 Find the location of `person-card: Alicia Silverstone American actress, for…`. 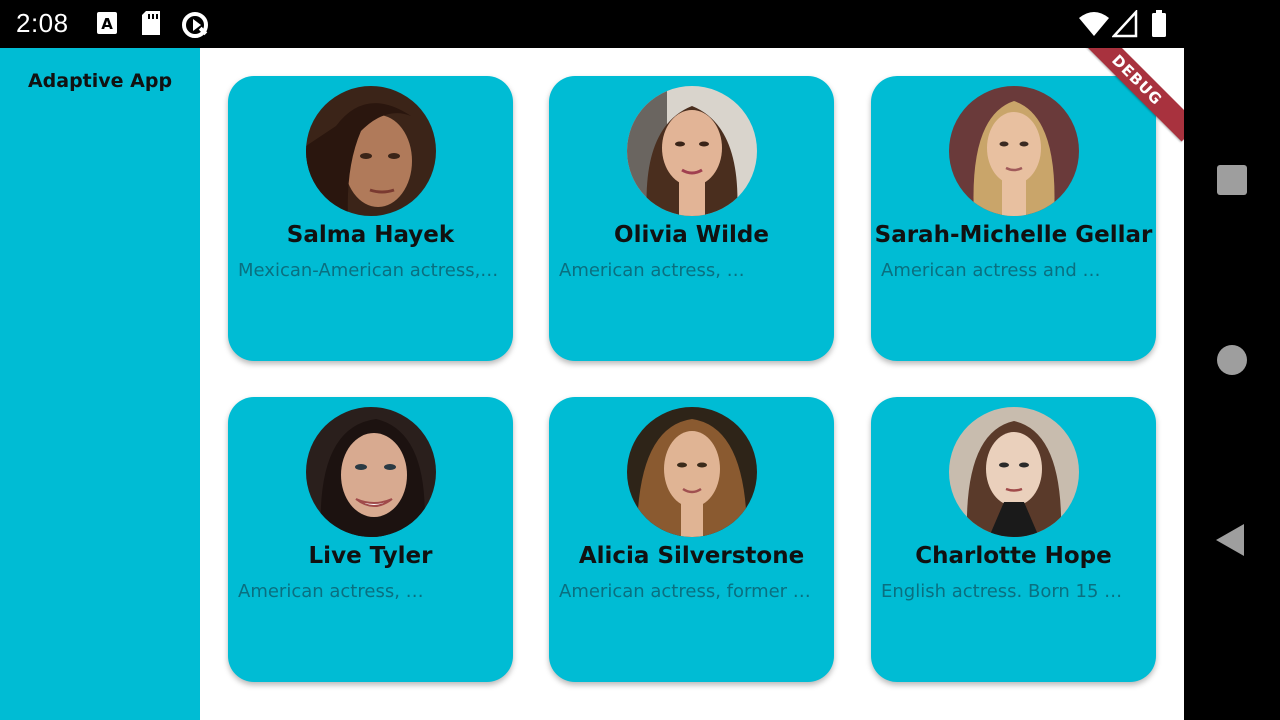

person-card: Alicia Silverstone American actress, for… is located at coordinates (691, 539).